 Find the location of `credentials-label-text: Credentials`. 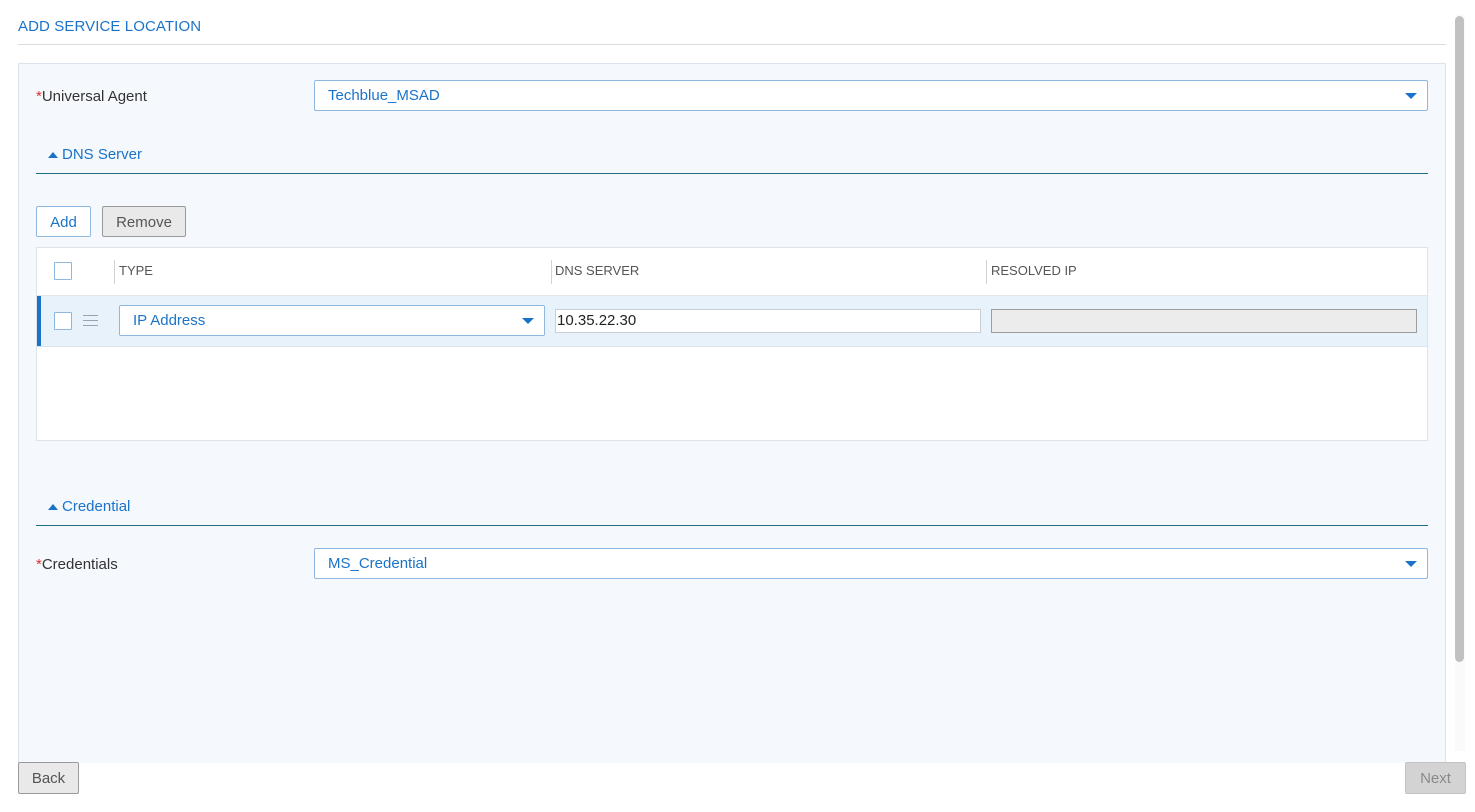

credentials-label-text: Credentials is located at coordinates (79, 564).